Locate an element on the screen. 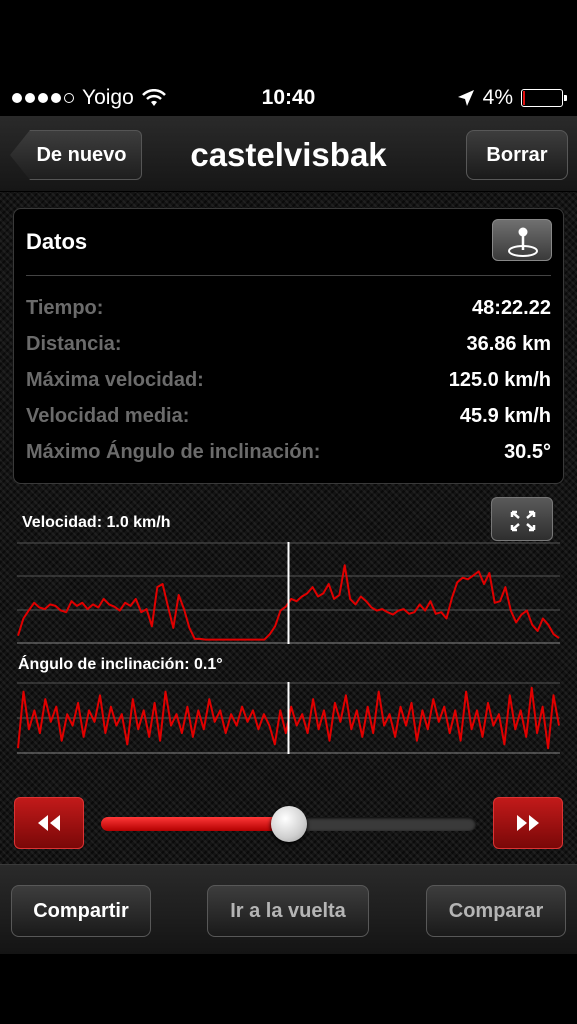 This screenshot has height=1024, width=577. data-row-label: Máximo Ángulo de inclinación: is located at coordinates (173, 452).